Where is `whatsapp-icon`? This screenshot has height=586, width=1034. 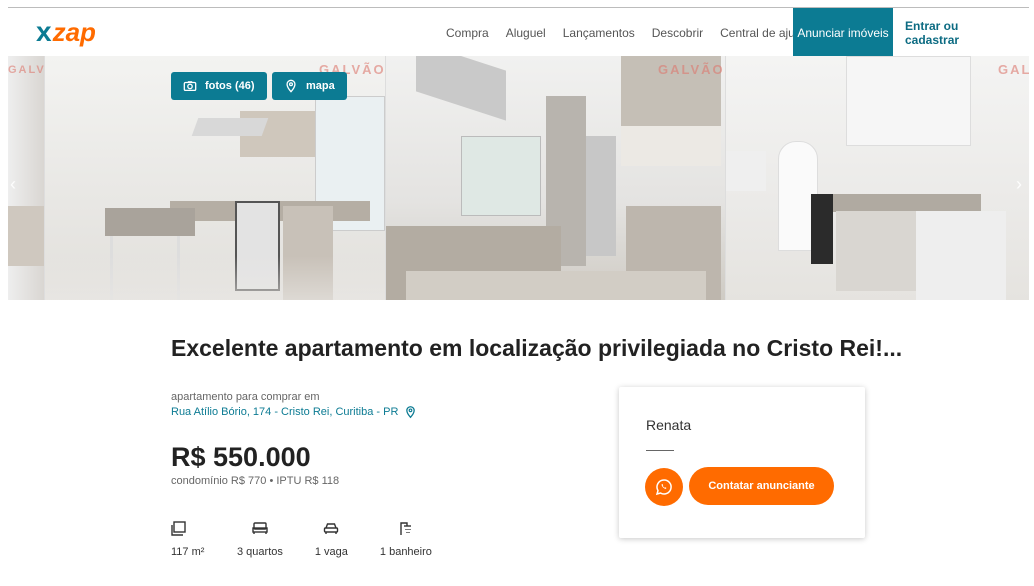 whatsapp-icon is located at coordinates (663, 487).